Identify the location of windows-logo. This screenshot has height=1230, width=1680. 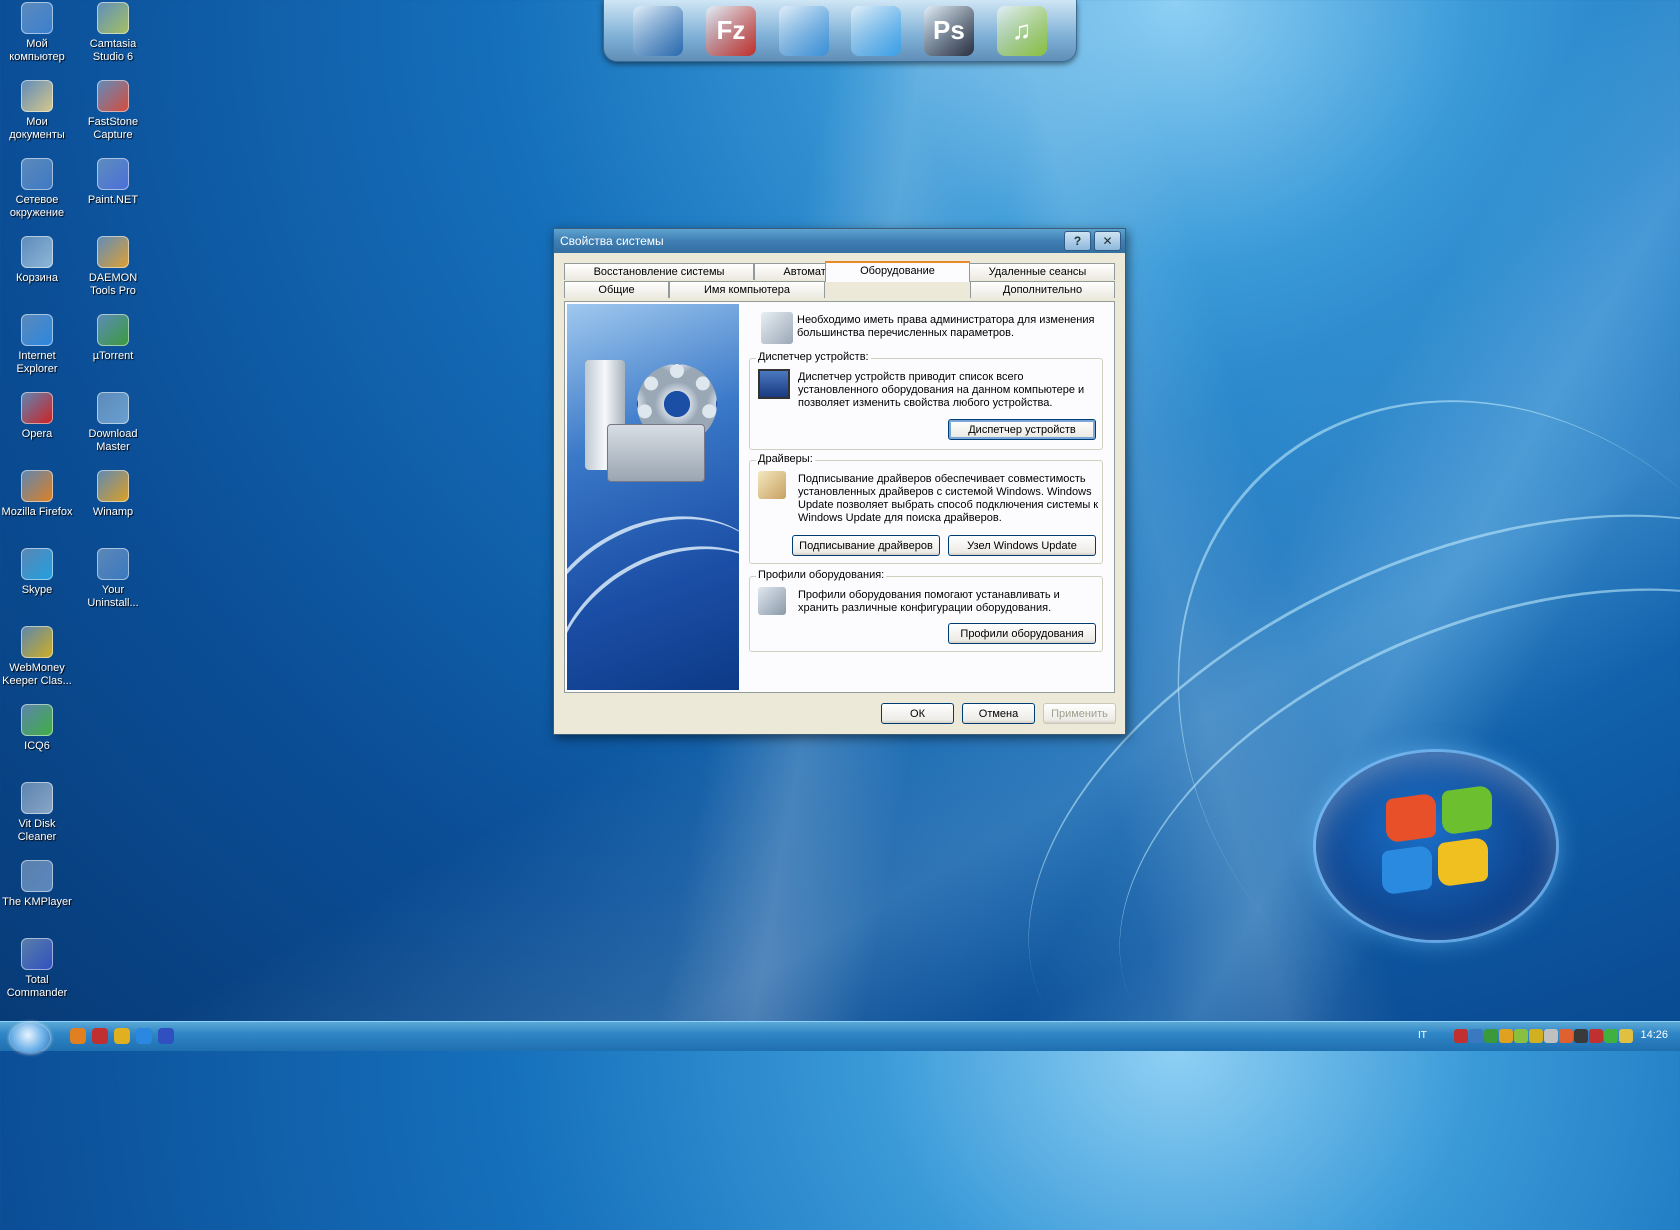
(1436, 846).